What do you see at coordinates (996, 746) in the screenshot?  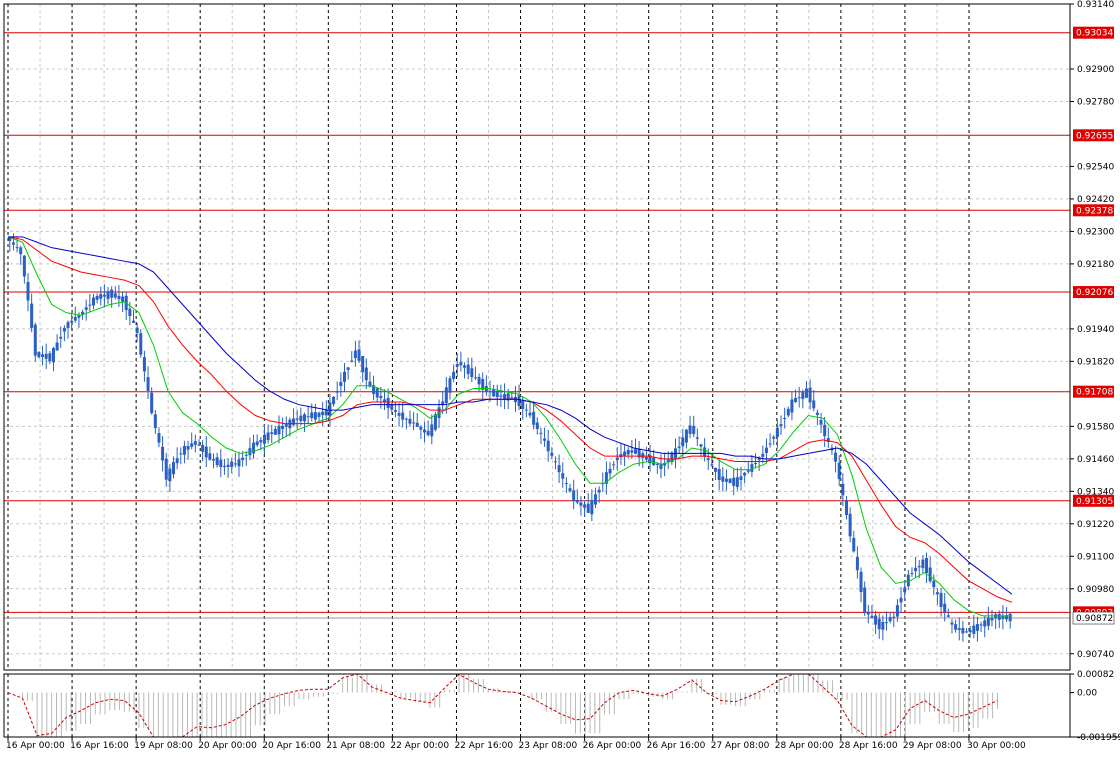 I see `time-tick-label: 30 Apr 00:00` at bounding box center [996, 746].